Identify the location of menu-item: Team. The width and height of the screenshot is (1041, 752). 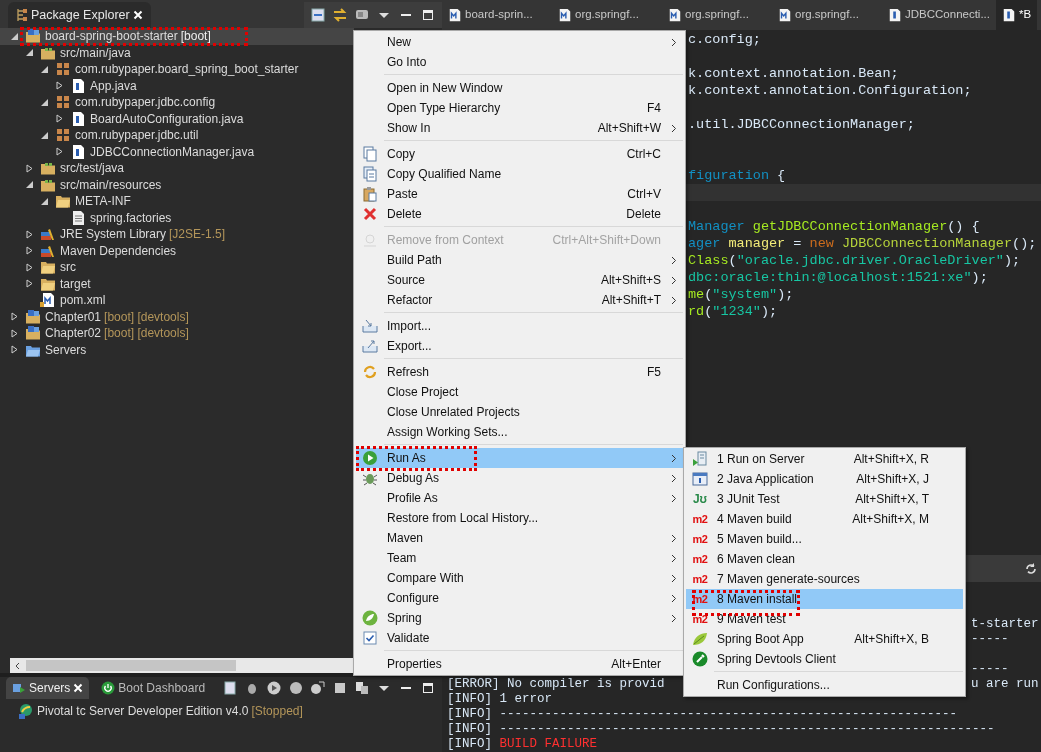
(519, 558).